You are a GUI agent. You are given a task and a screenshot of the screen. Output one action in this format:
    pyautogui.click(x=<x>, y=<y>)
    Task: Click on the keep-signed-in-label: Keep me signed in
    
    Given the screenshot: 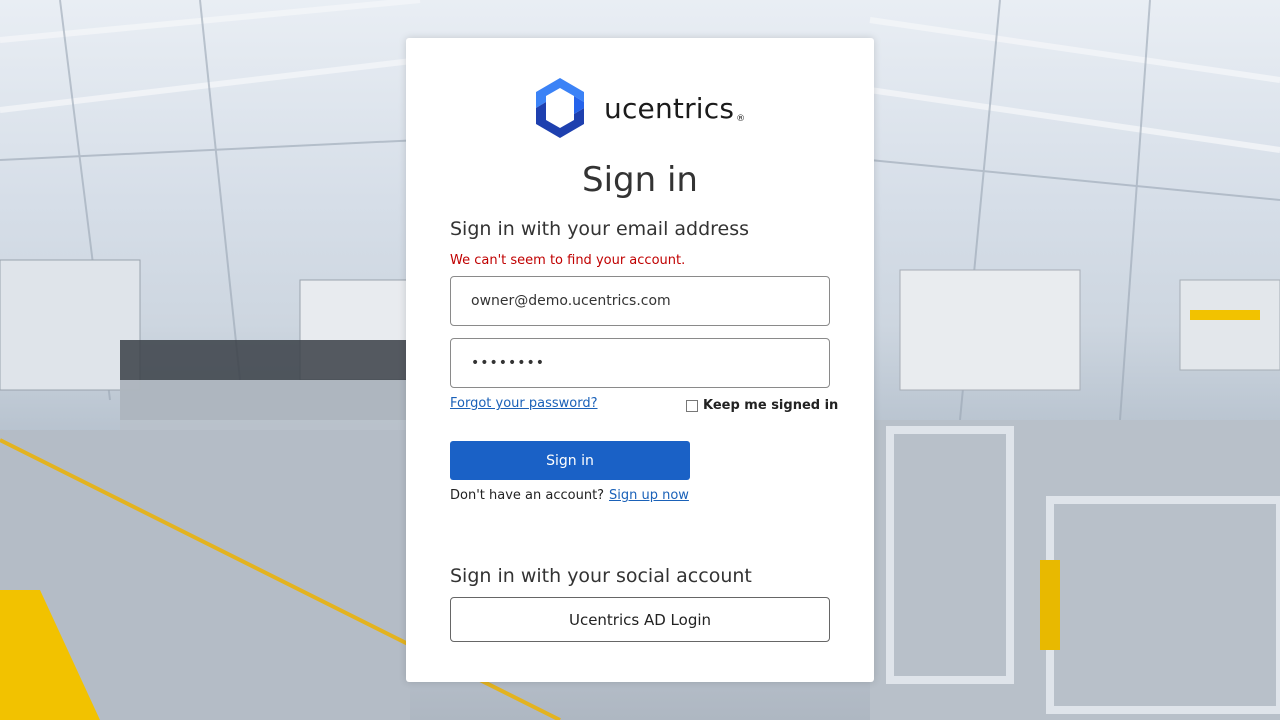 What is the action you would take?
    pyautogui.click(x=771, y=405)
    